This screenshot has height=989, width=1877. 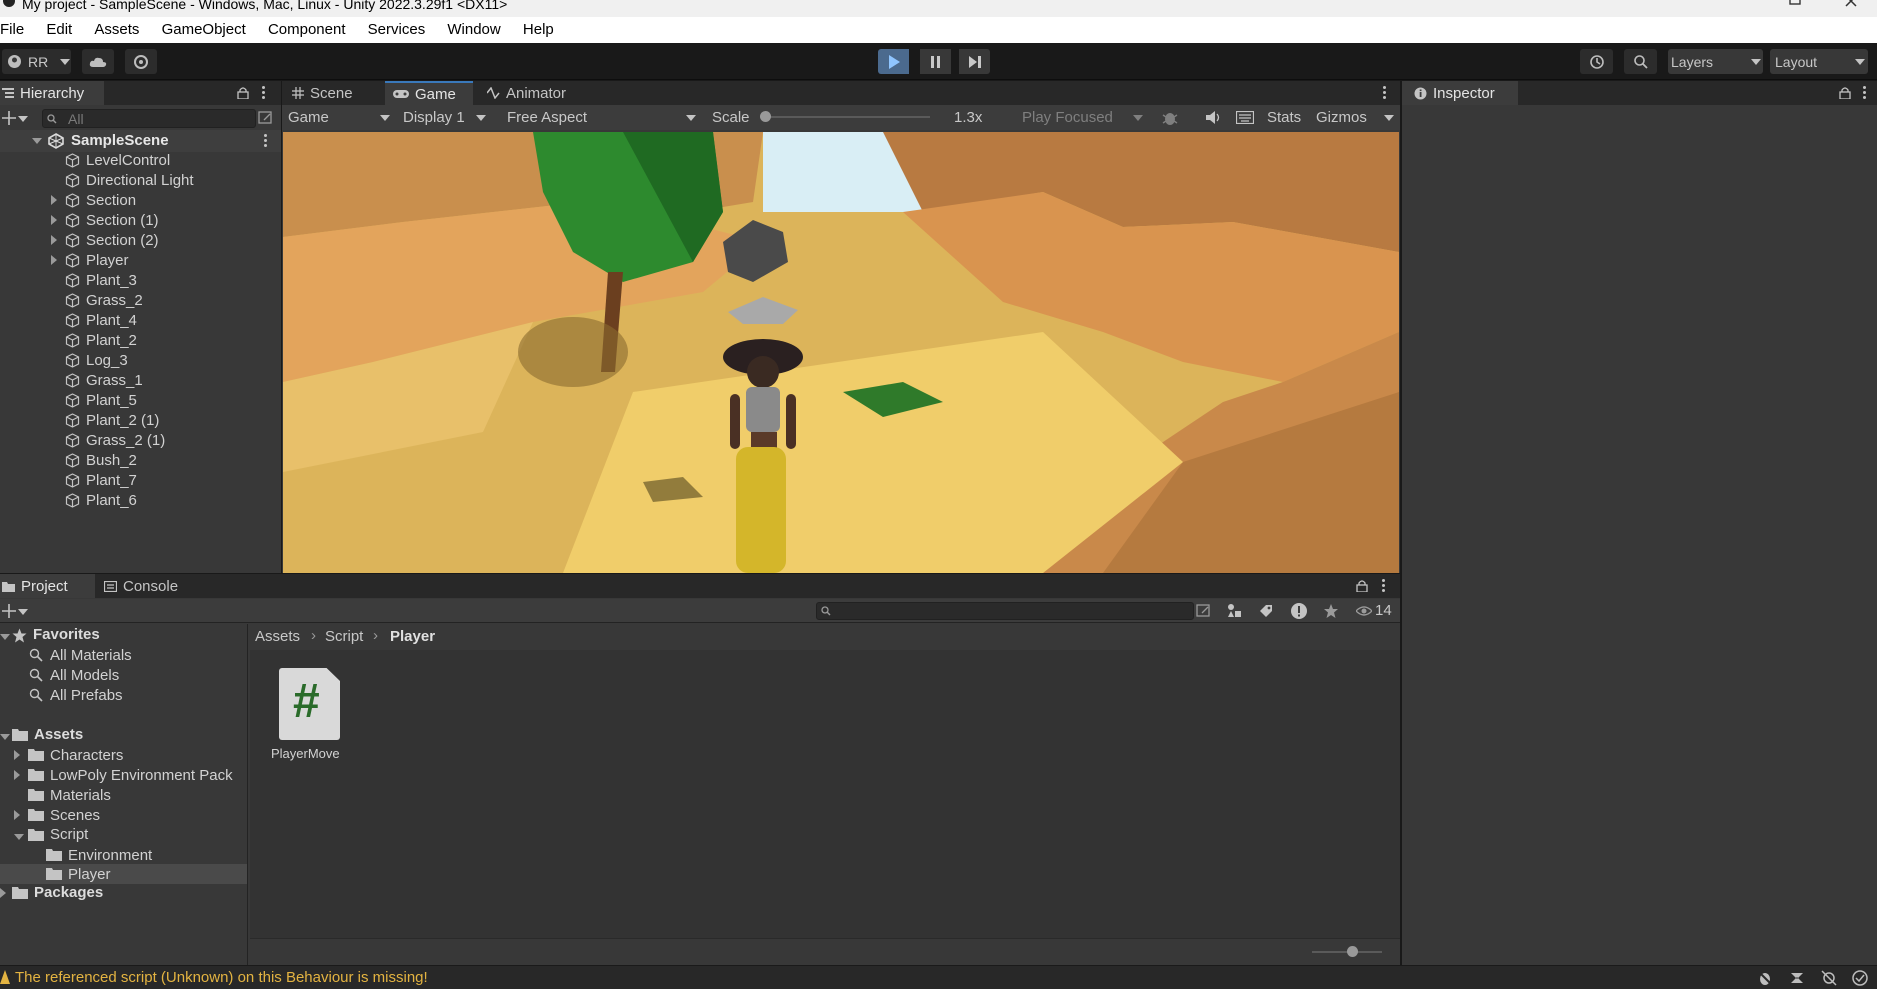 What do you see at coordinates (36, 61) in the screenshot?
I see `account-dropdown: RR` at bounding box center [36, 61].